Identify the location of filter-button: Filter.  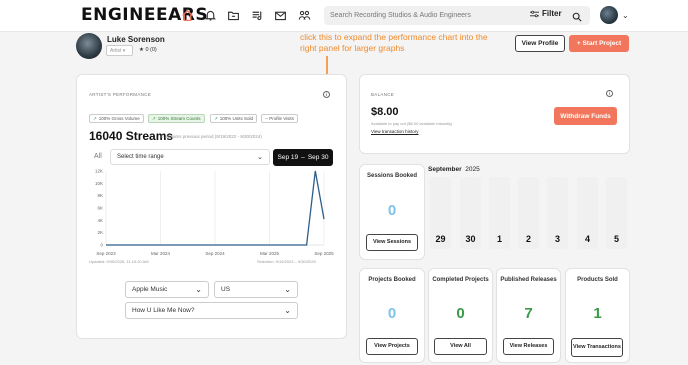
(546, 13).